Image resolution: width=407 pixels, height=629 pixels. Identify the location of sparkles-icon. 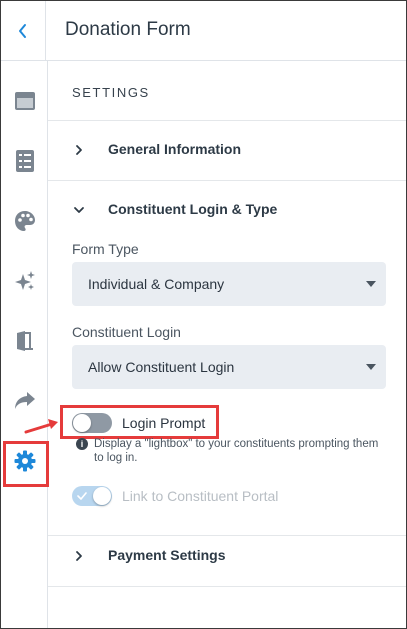
(24, 280).